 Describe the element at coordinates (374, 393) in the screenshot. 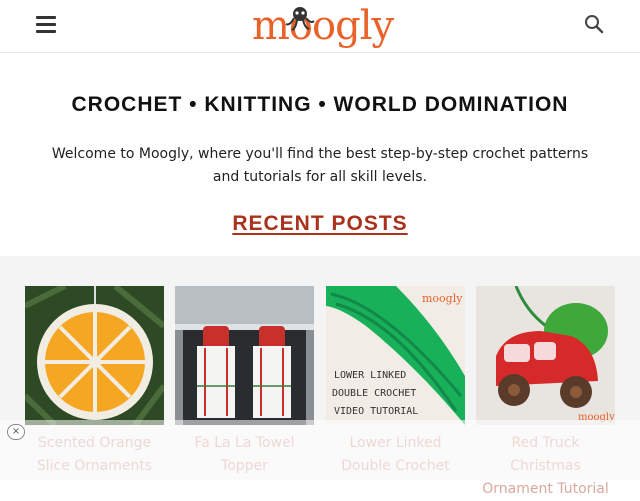

I see `image-text-line: DOUBLE CROCHET` at that location.